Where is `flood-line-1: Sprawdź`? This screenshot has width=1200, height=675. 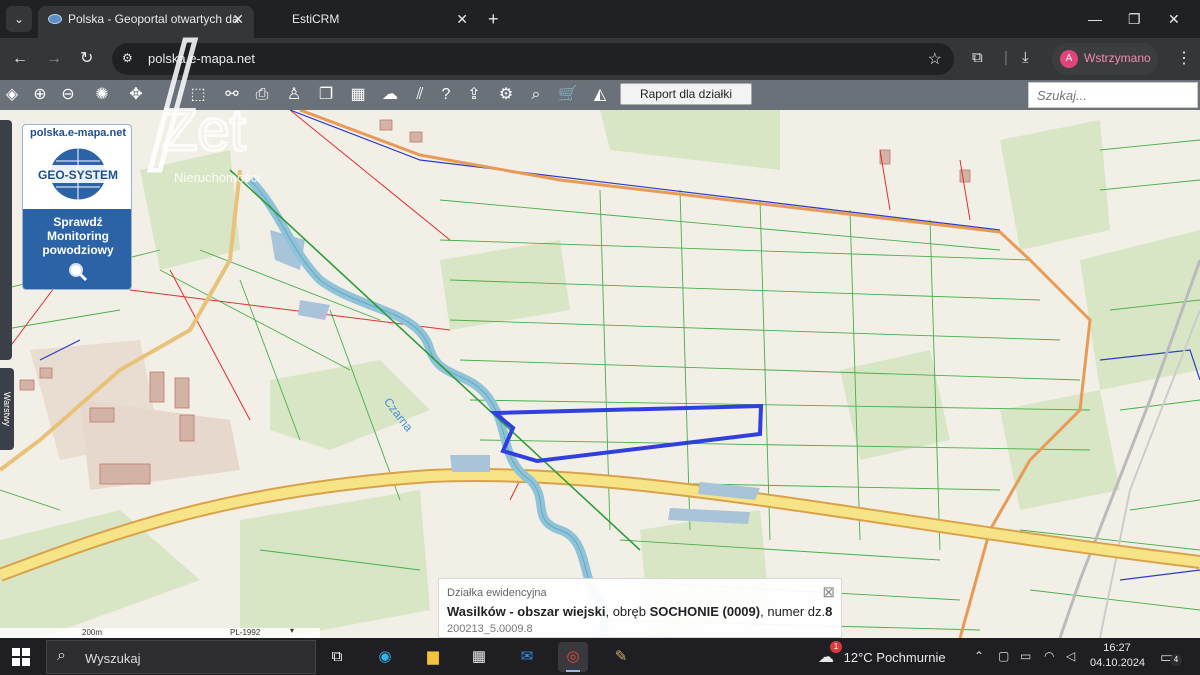
flood-line-1: Sprawdź is located at coordinates (78, 222).